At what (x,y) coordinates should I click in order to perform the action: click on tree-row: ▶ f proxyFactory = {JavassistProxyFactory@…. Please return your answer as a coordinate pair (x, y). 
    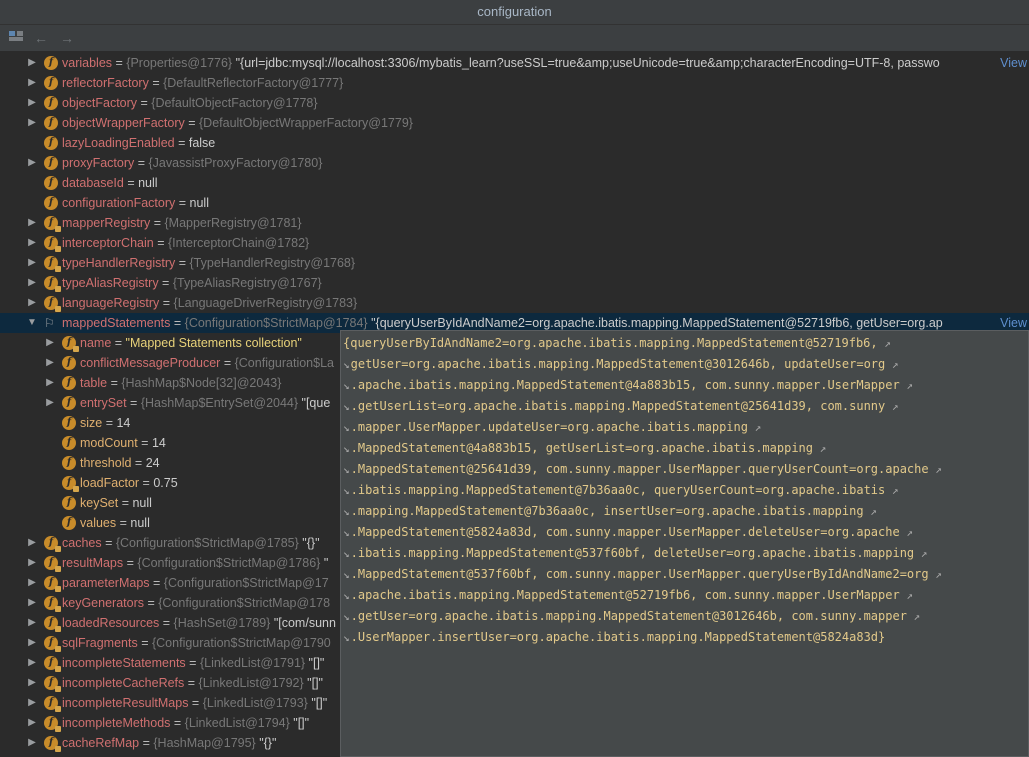
    Looking at the image, I should click on (514, 163).